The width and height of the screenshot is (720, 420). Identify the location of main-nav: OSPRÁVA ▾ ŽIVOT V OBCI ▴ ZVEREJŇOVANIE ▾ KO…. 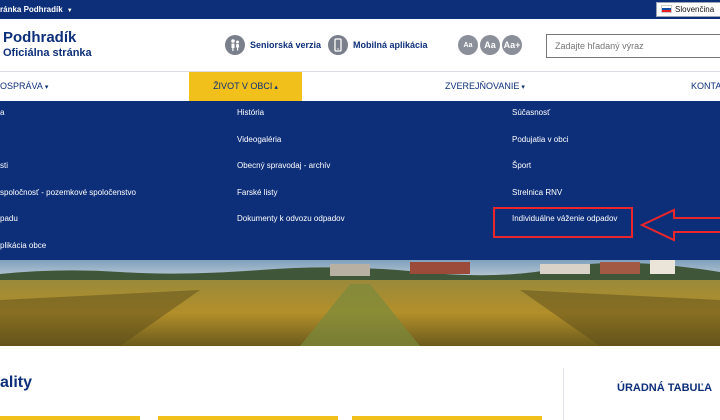
(360, 86).